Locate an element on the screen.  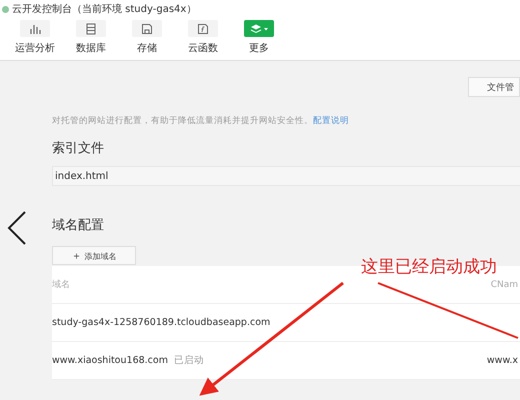
layers-caret-icon is located at coordinates (259, 28).